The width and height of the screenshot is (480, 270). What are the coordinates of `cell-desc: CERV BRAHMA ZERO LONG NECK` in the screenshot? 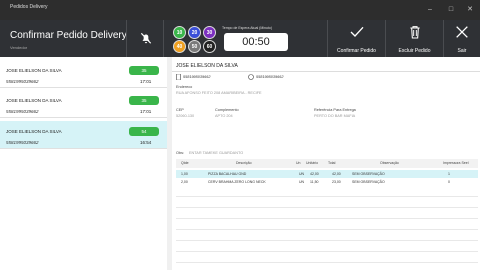 It's located at (237, 182).